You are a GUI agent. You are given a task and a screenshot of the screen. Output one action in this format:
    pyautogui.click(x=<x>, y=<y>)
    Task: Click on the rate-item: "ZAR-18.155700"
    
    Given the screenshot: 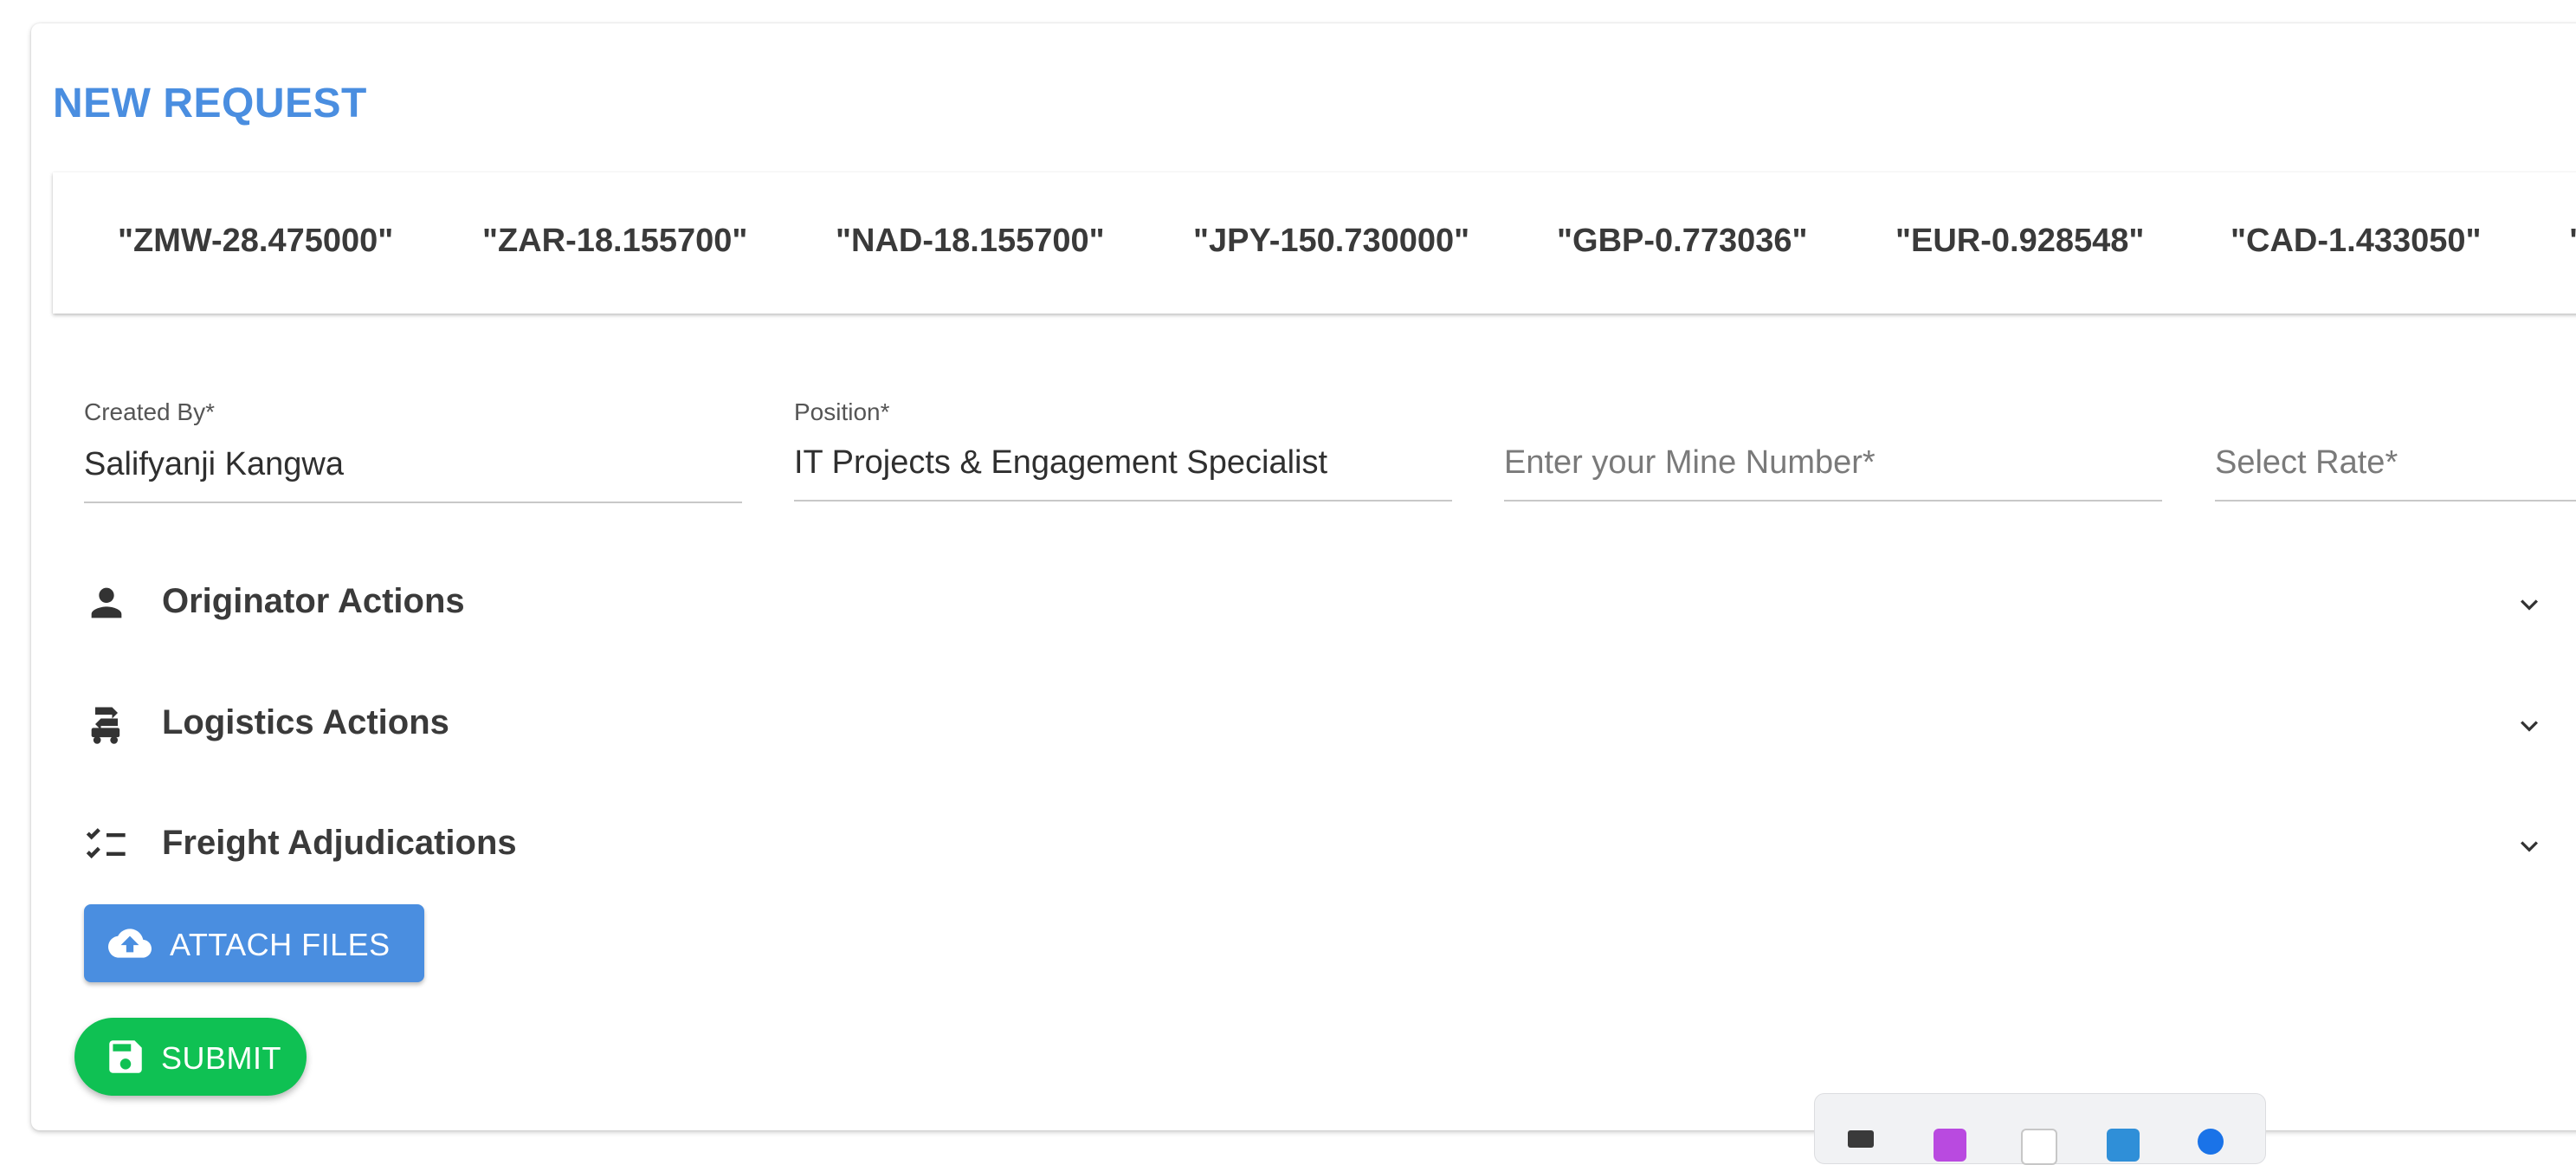 What is the action you would take?
    pyautogui.click(x=615, y=241)
    